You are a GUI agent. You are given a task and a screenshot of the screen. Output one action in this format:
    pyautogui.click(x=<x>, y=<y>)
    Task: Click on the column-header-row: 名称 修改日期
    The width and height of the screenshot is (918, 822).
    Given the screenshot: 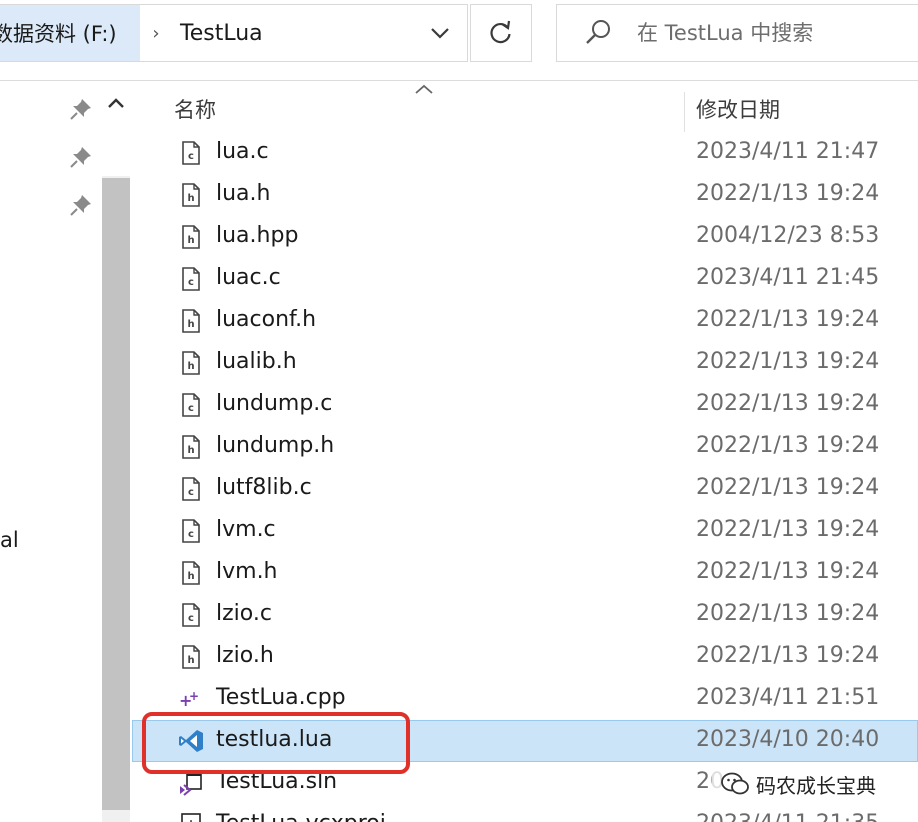 What is the action you would take?
    pyautogui.click(x=525, y=111)
    